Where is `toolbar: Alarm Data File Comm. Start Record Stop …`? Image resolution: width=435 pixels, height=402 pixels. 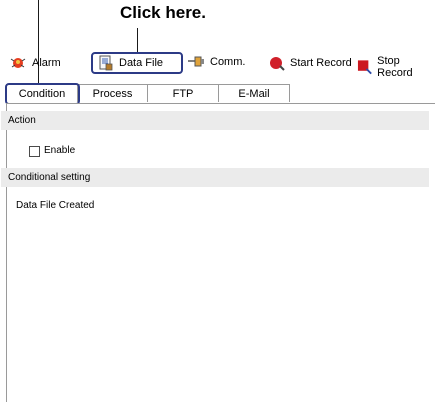 toolbar: Alarm Data File Comm. Start Record Stop … is located at coordinates (217, 64).